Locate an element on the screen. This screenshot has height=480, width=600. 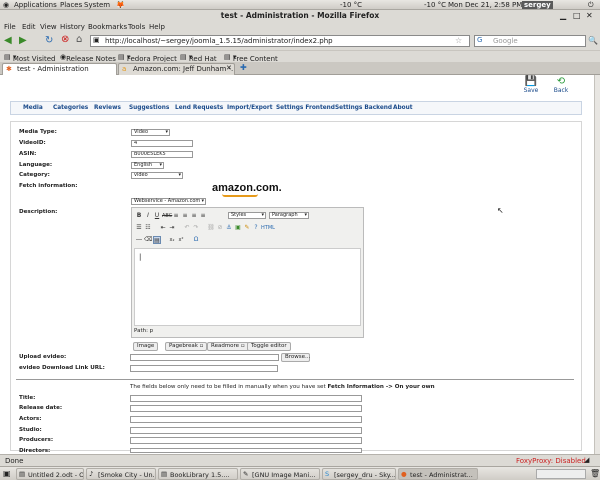
menu-system: System is located at coordinates (97, 5).